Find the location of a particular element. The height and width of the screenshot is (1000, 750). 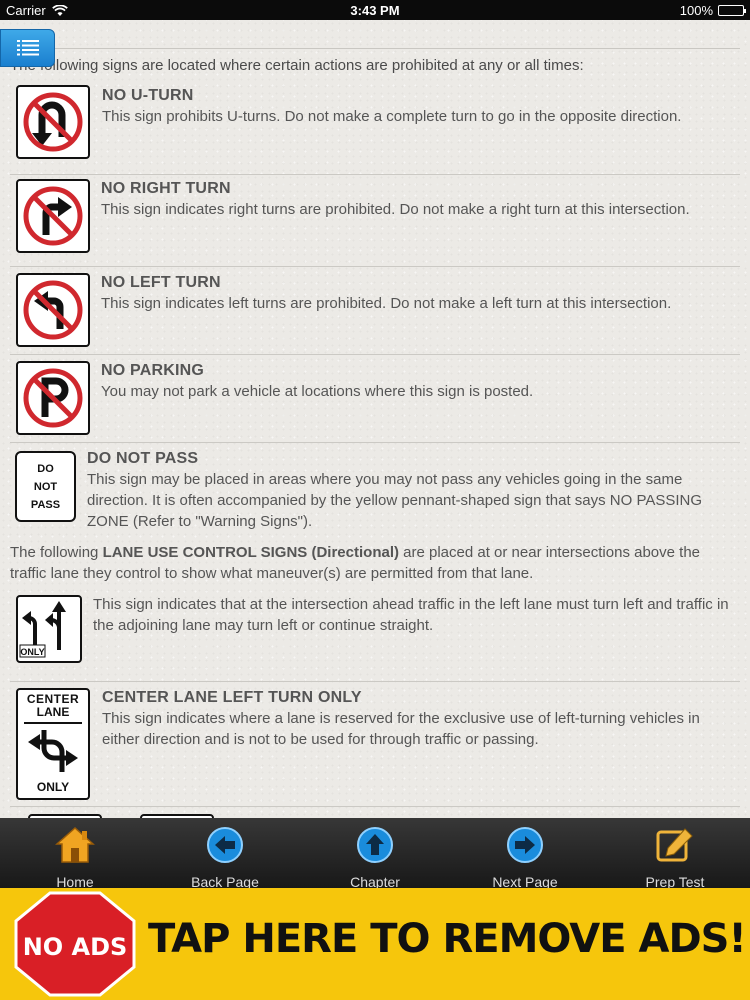

sign-title: CENTER LANE LEFT TURN ONLY is located at coordinates (232, 697).